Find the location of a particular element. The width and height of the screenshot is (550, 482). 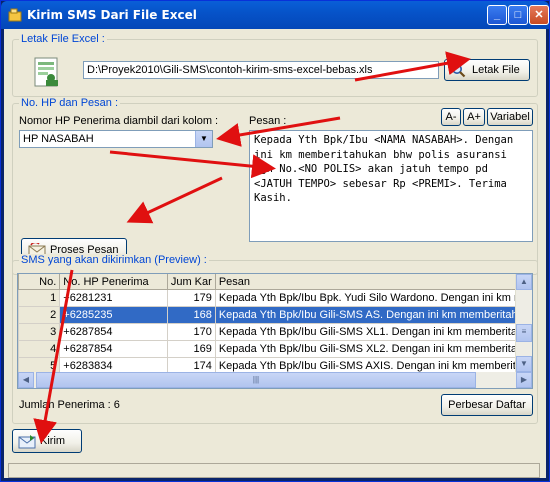

cell-hp: +6281231 is located at coordinates (113, 298).